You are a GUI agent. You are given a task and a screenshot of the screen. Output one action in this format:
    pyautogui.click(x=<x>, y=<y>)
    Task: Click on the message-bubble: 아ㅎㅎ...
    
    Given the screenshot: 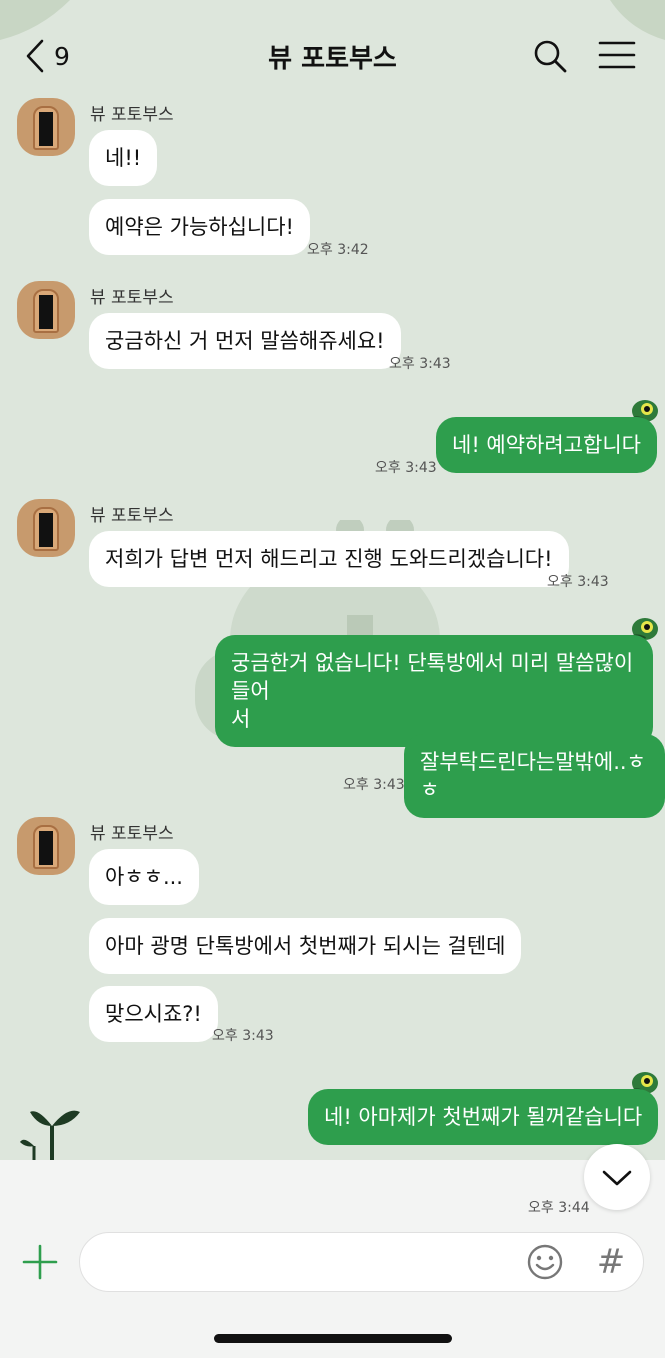 What is the action you would take?
    pyautogui.click(x=144, y=877)
    